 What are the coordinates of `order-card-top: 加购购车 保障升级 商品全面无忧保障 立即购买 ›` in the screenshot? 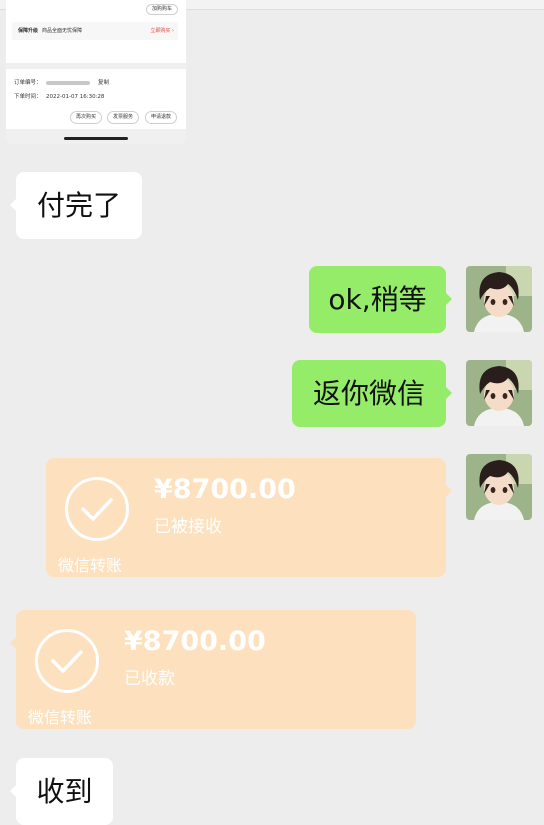 It's located at (96, 31).